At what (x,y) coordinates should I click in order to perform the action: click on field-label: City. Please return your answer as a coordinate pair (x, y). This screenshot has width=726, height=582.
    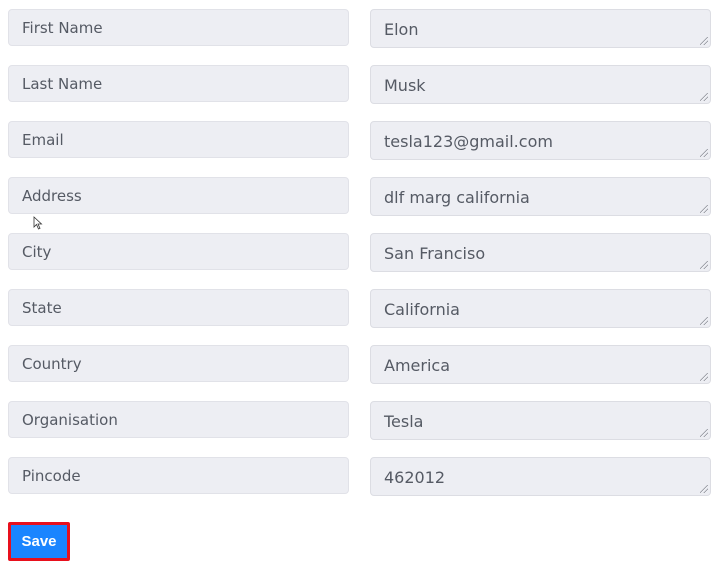
    Looking at the image, I should click on (37, 252).